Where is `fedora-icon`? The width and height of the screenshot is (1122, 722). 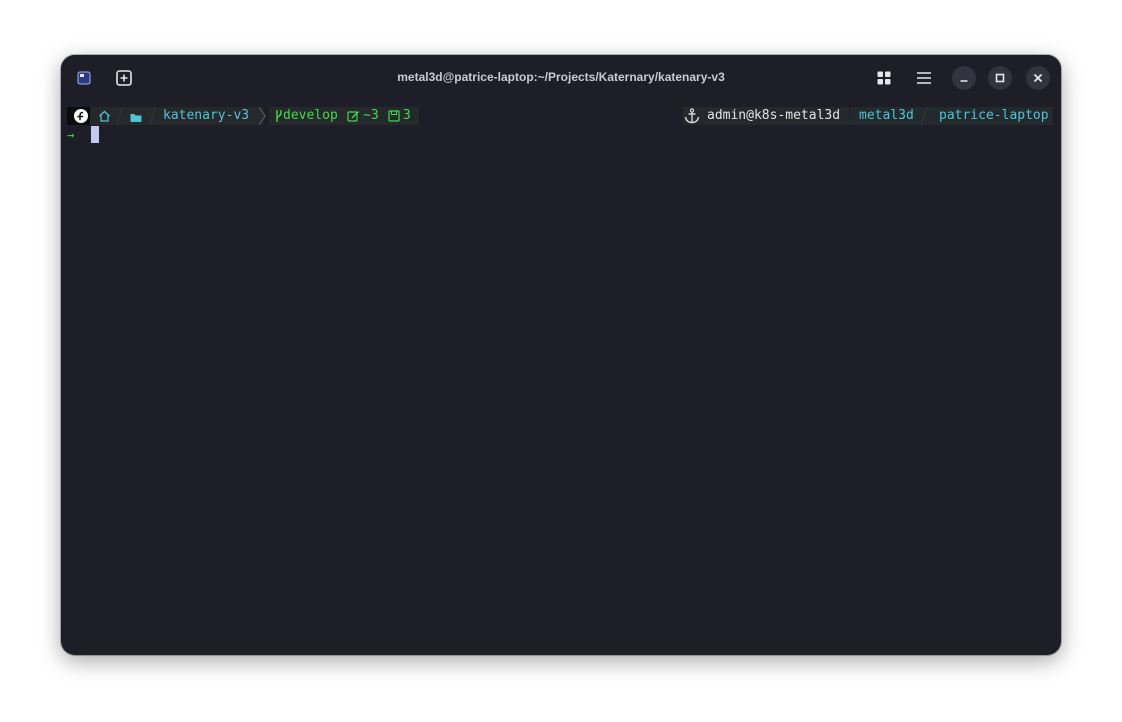 fedora-icon is located at coordinates (81, 117).